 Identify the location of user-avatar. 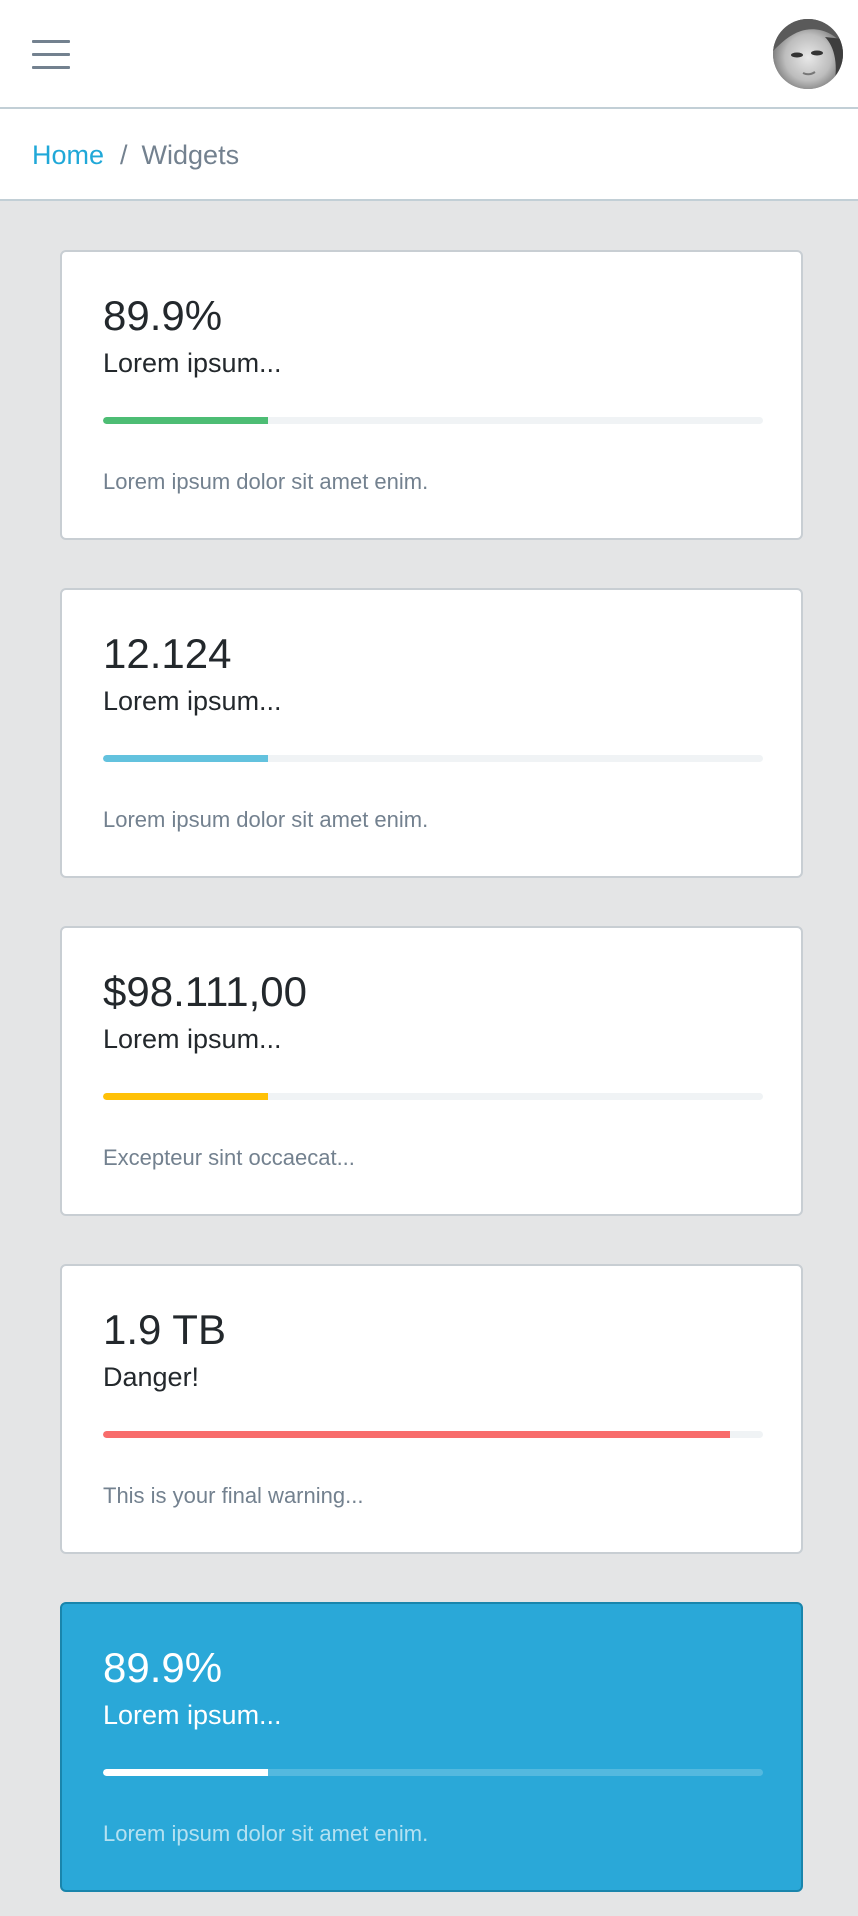
(808, 54).